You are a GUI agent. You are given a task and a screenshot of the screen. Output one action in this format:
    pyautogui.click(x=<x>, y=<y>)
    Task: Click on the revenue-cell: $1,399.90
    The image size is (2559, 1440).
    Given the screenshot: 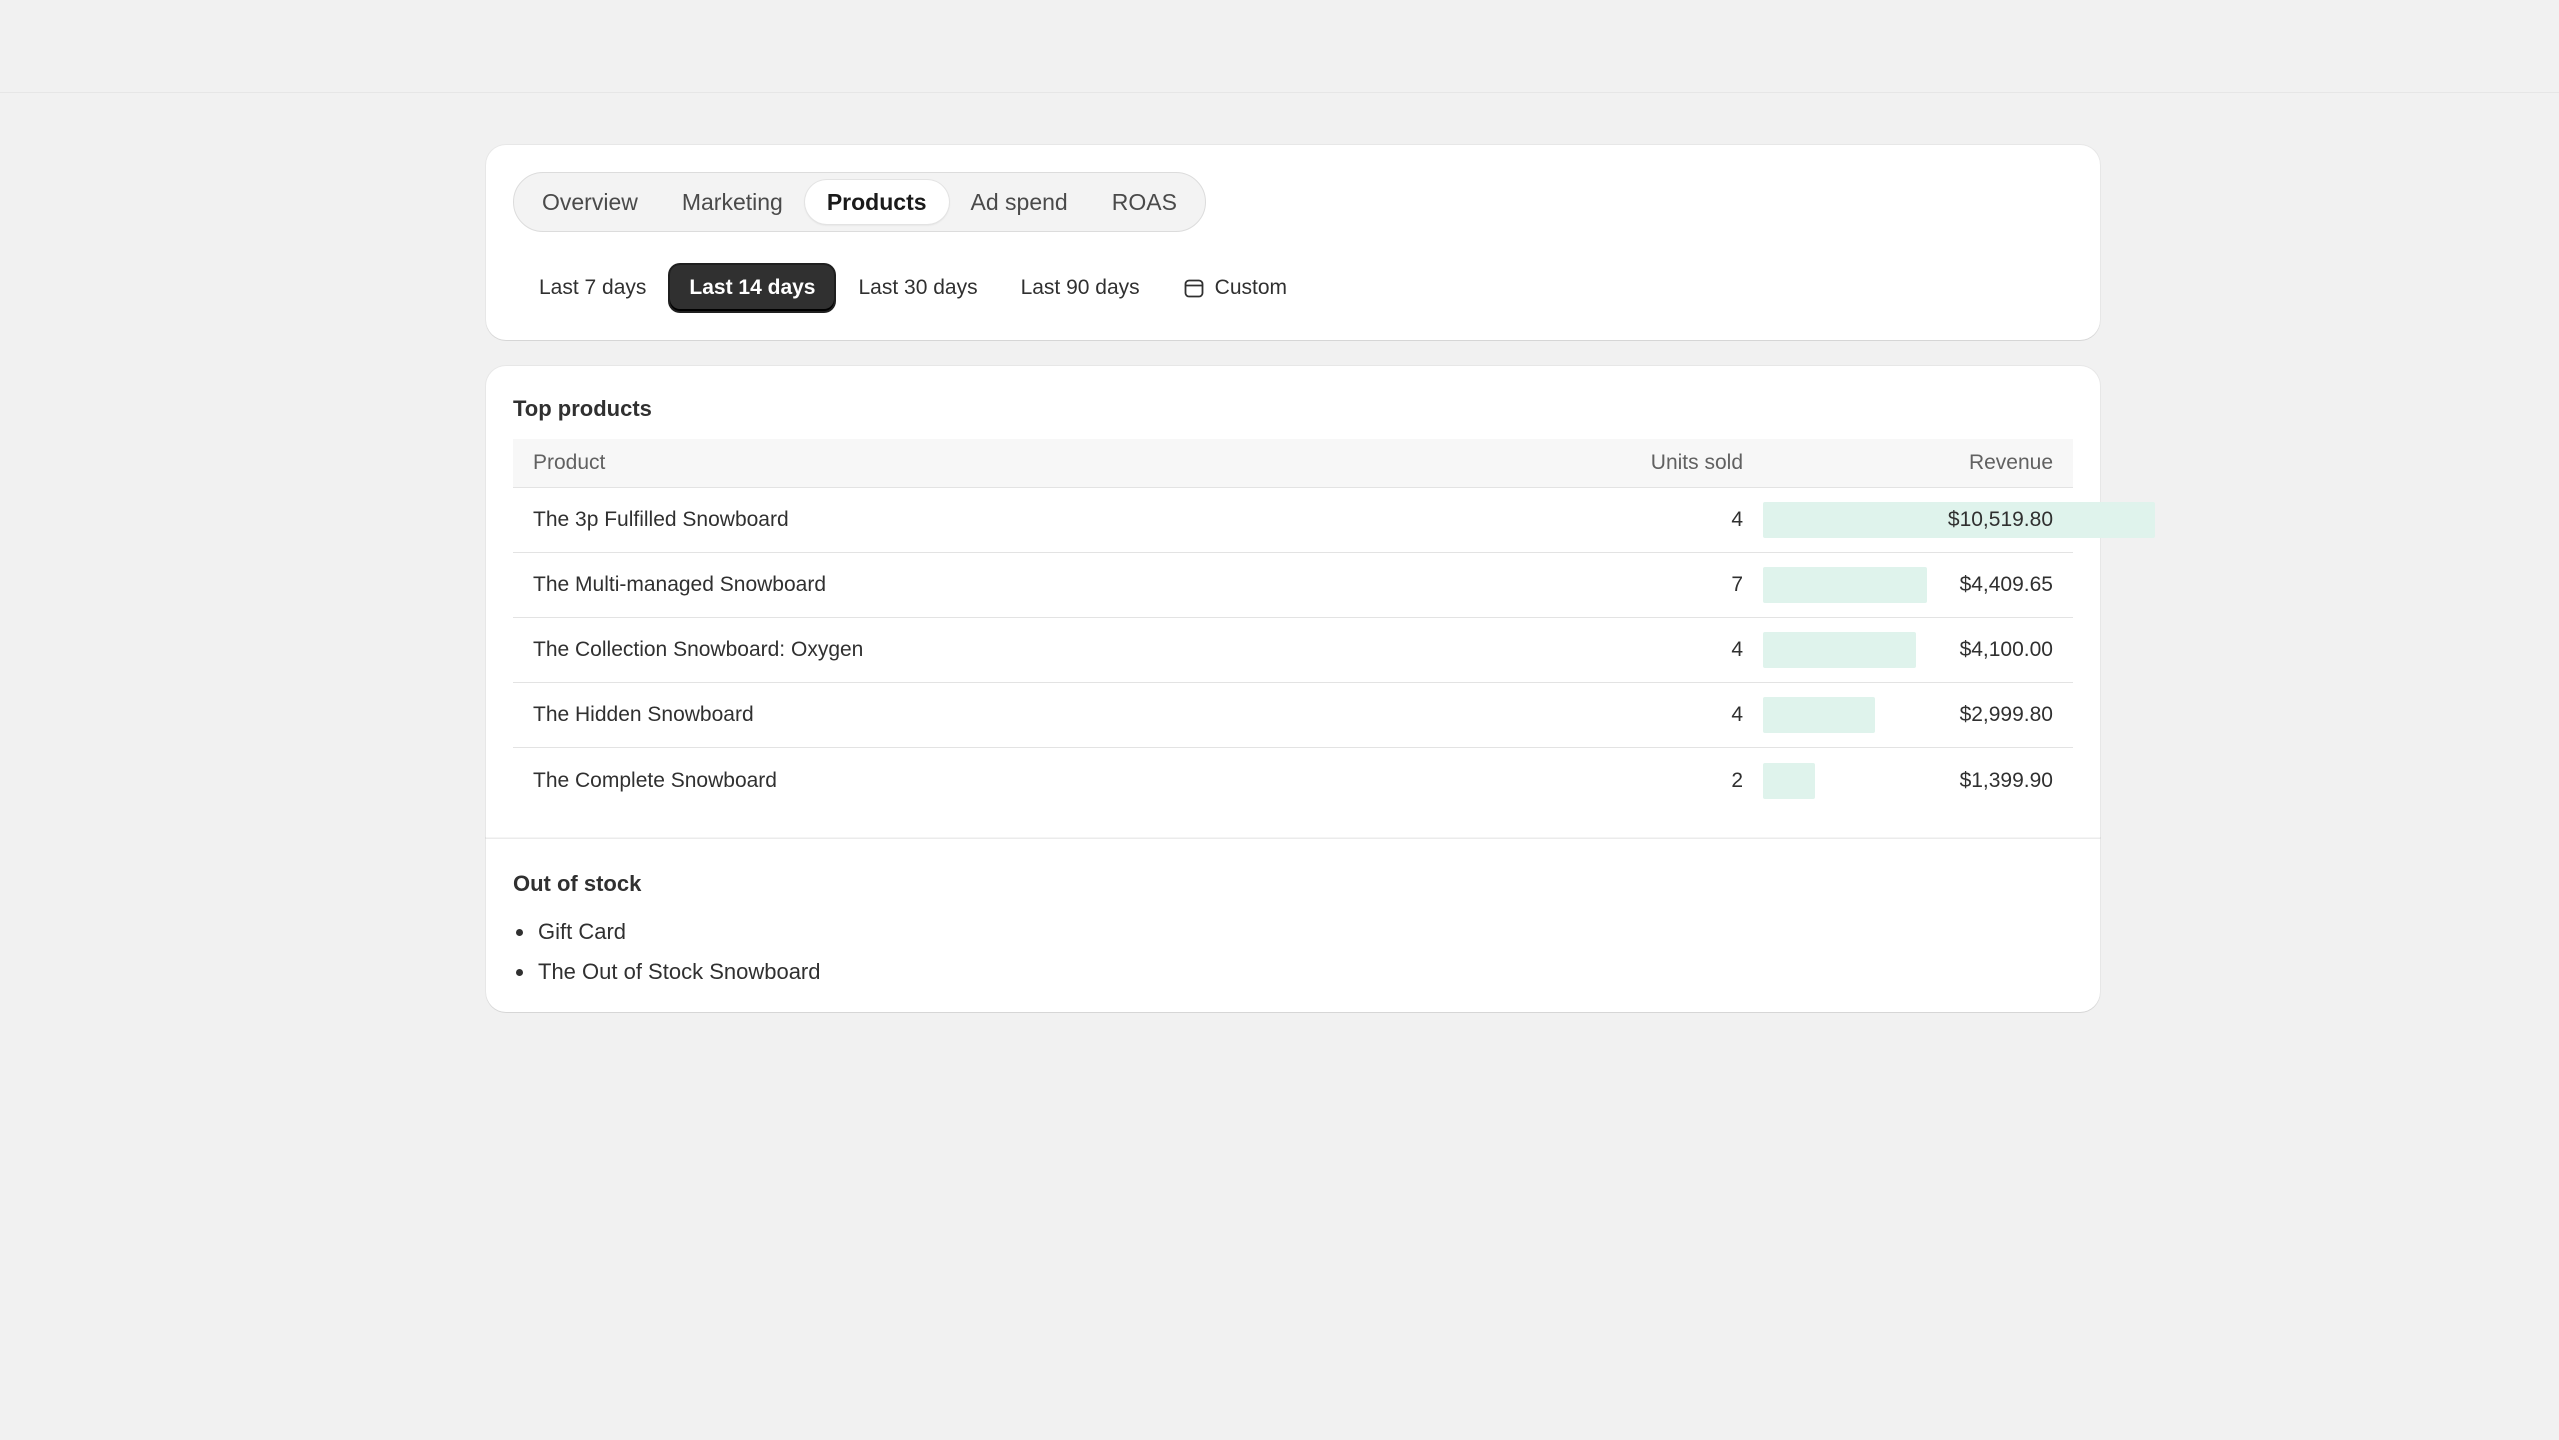 What is the action you would take?
    pyautogui.click(x=1908, y=780)
    